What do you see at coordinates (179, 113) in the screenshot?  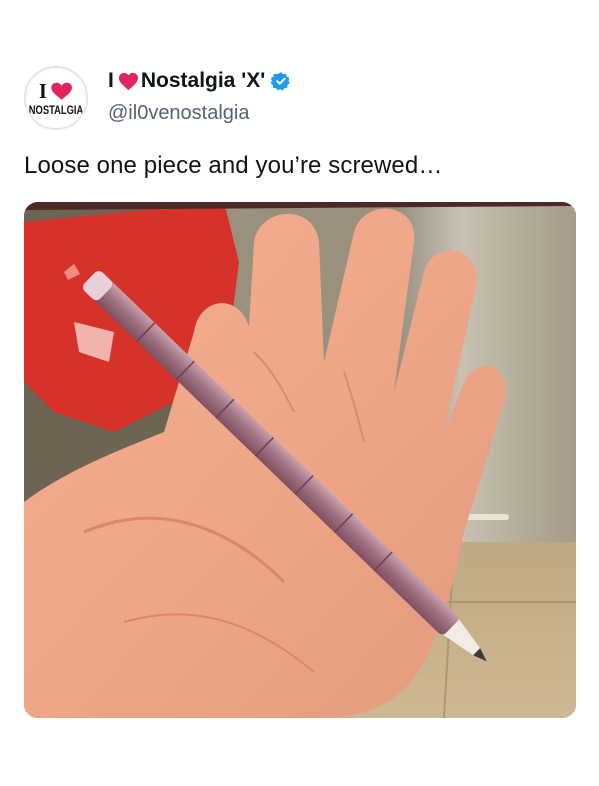 I see `author-handle: @il0venostalgia` at bounding box center [179, 113].